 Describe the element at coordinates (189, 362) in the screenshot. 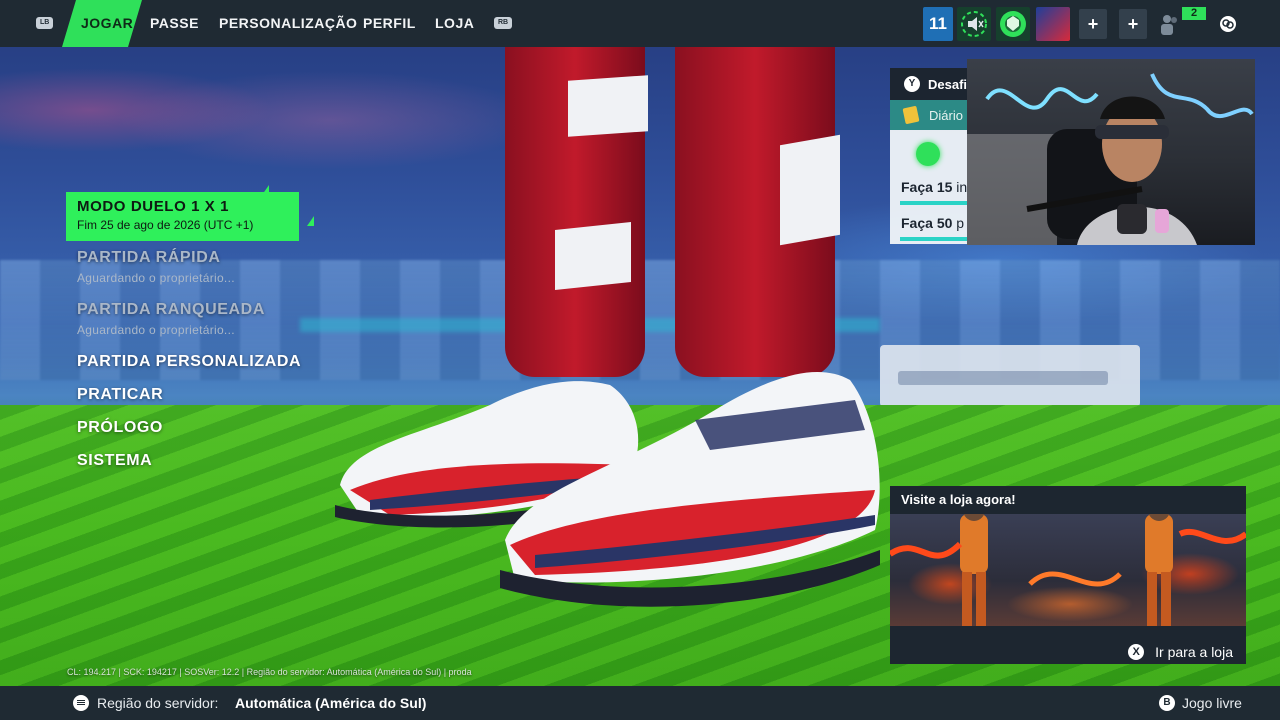

I see `menu-custom-match: PARTIDA PERSONALIZADA` at that location.